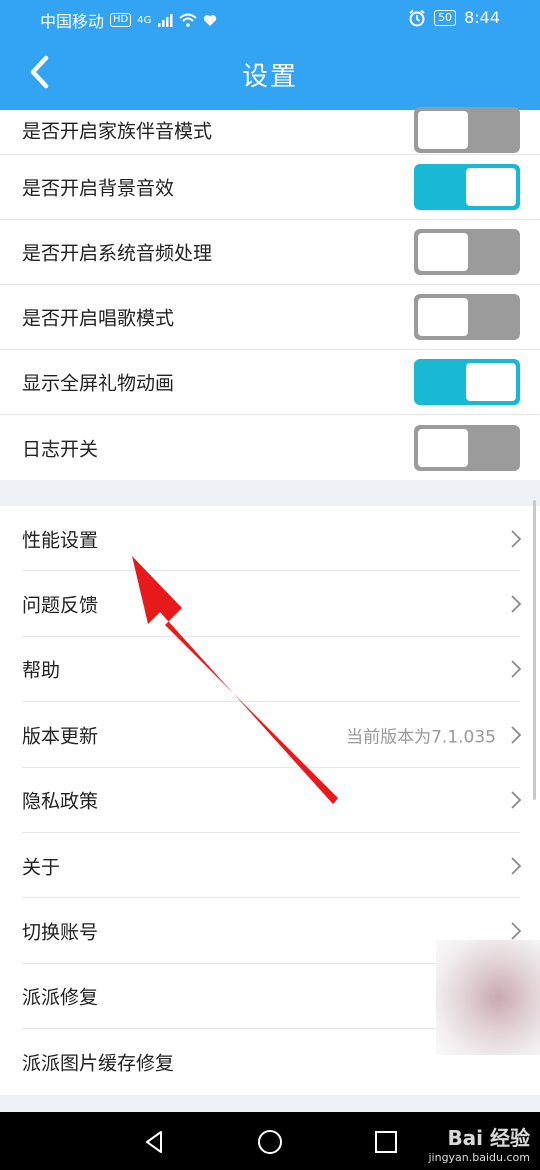  Describe the element at coordinates (121, 20) in the screenshot. I see `hd-badge: HD` at that location.